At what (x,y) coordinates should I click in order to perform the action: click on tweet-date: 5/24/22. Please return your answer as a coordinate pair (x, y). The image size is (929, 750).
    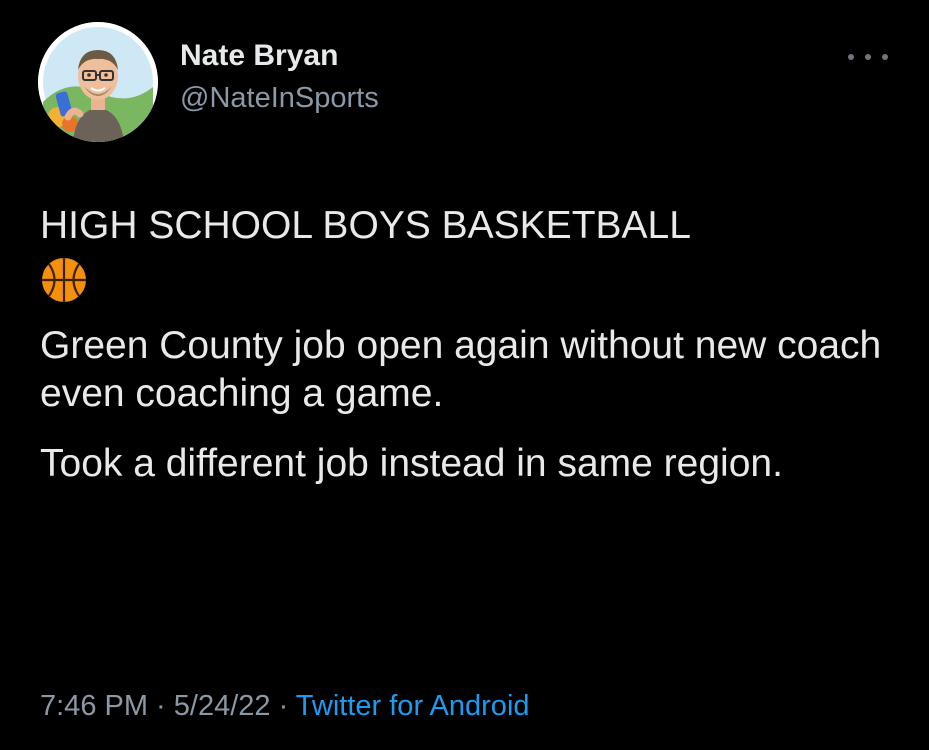
    Looking at the image, I should click on (222, 706).